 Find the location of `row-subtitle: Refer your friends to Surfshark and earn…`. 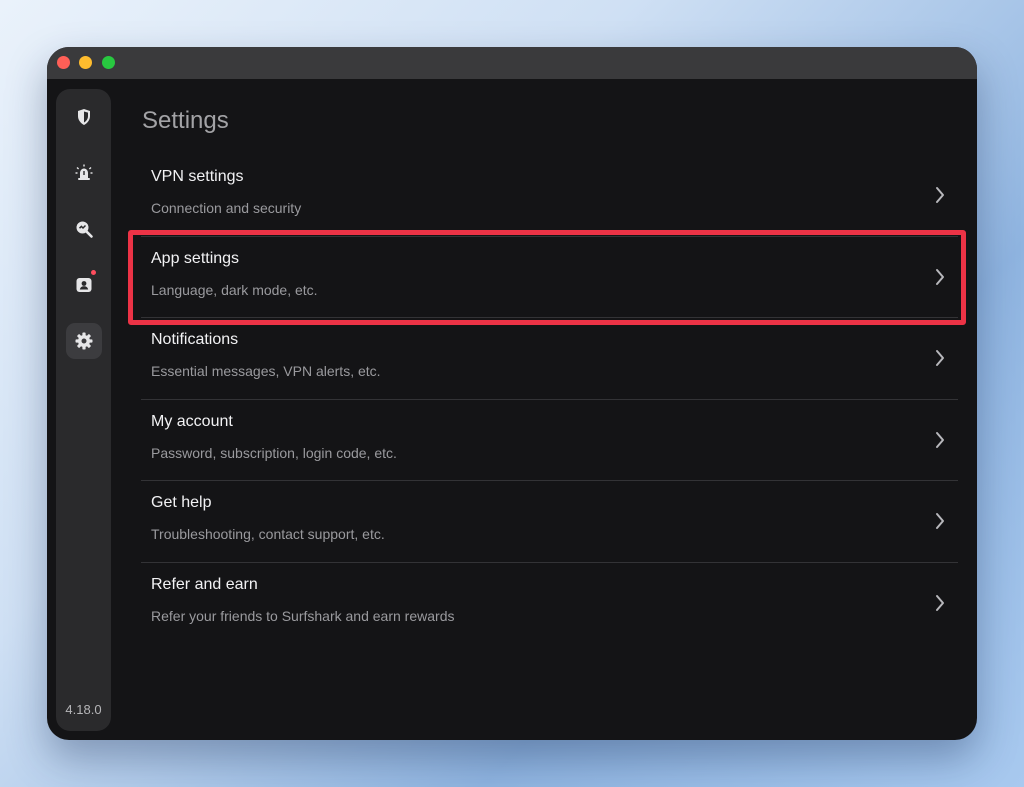

row-subtitle: Refer your friends to Surfshark and earn… is located at coordinates (303, 615).